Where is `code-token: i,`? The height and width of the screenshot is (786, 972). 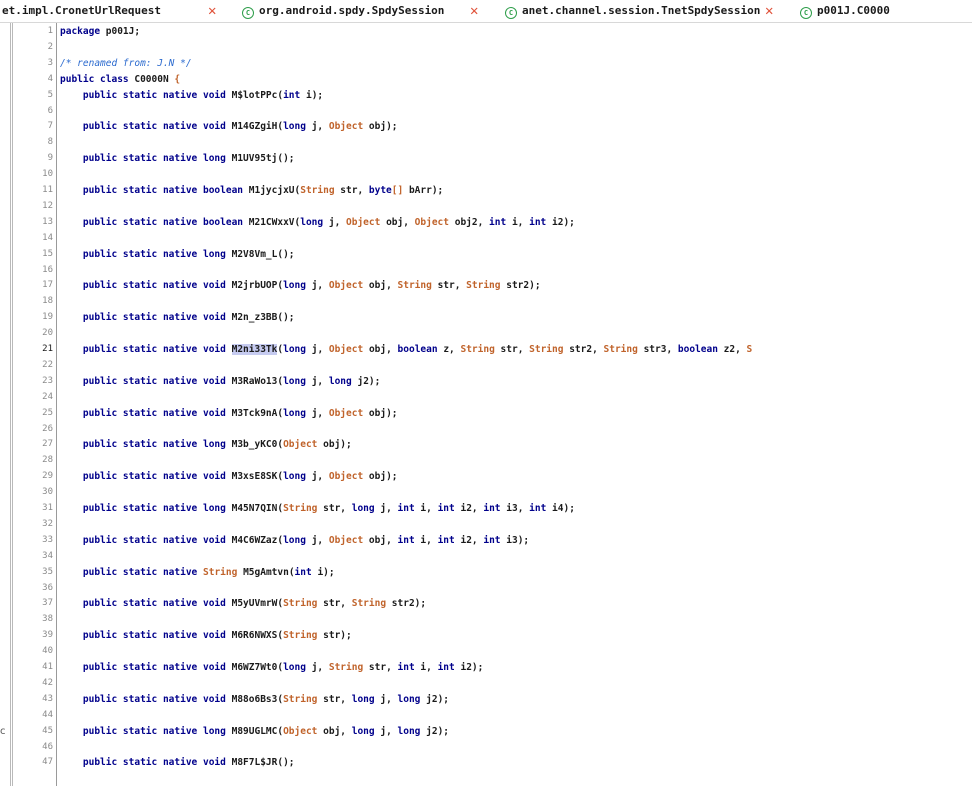
code-token: i, is located at coordinates (426, 540).